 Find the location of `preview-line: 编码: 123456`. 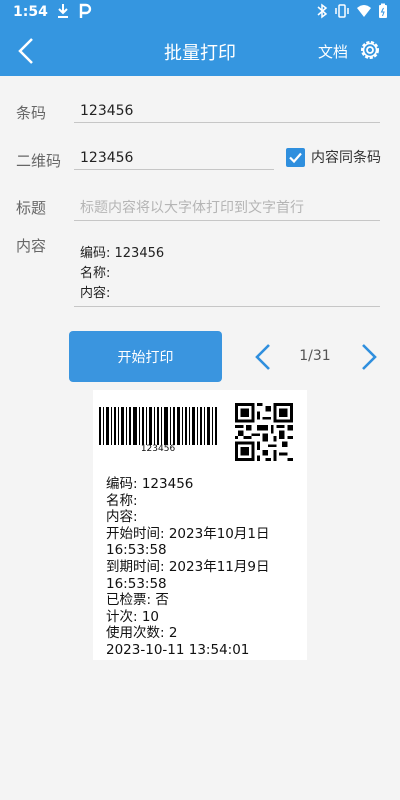

preview-line: 编码: 123456 is located at coordinates (150, 484).